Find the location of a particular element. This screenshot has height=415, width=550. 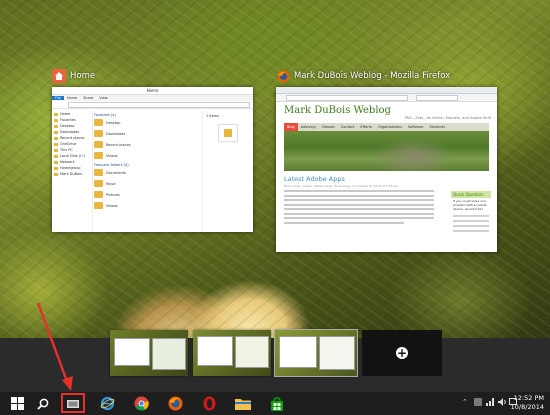

annotation-arrow-icon is located at coordinates (54, 346).